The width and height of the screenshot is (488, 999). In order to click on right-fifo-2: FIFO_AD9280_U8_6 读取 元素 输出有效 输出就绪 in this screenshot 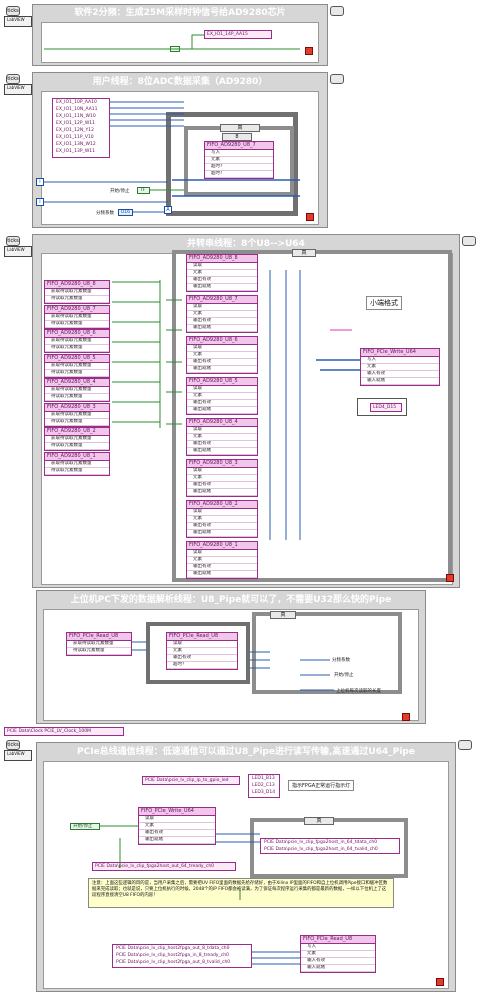, I will do `click(222, 355)`.